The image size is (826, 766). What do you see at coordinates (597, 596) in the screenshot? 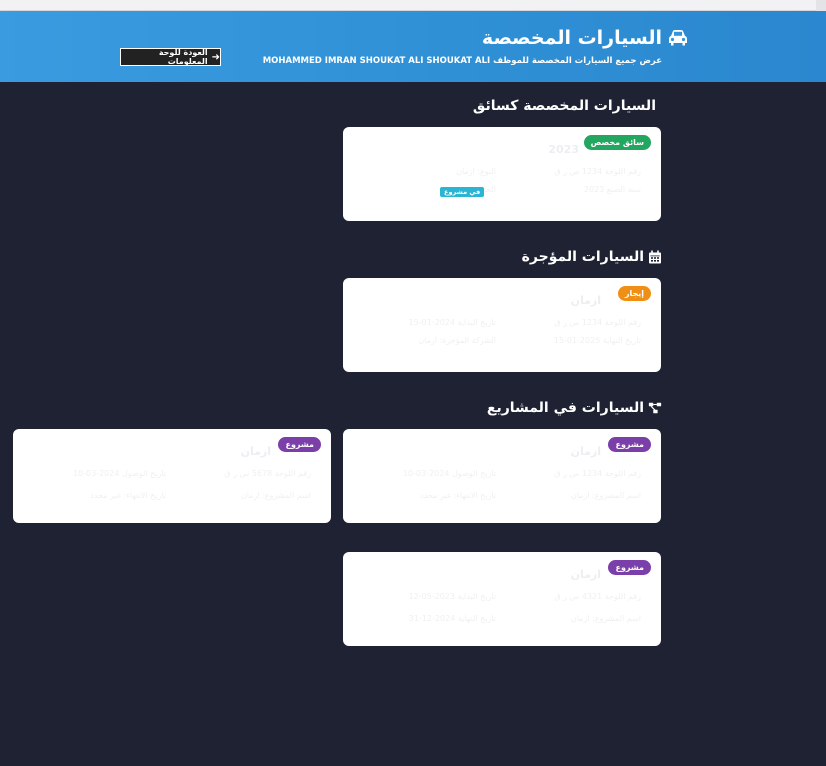
I see `car-detail: رقم اللوحة 4321 س ر ق` at bounding box center [597, 596].